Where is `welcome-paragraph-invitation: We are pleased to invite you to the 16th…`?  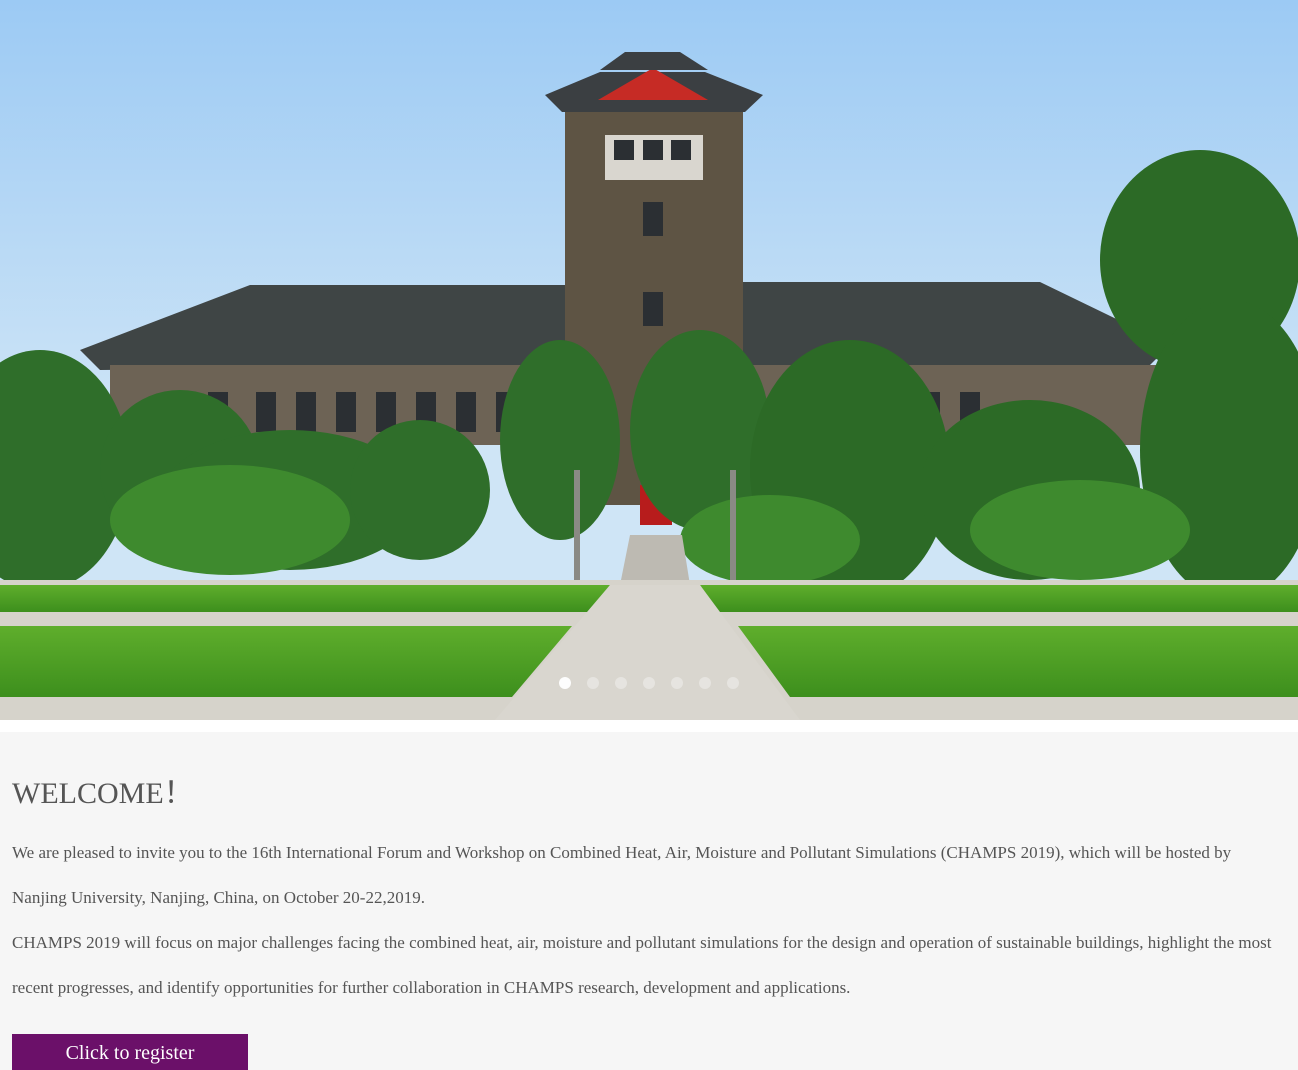
welcome-paragraph-invitation: We are pleased to invite you to the 16th… is located at coordinates (622, 875).